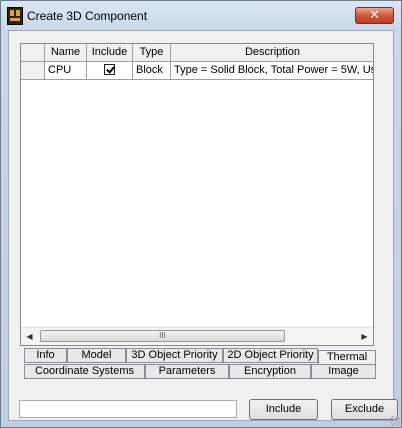 The image size is (402, 428). I want to click on horizontal-scrollbar: ◀ III ▶, so click(197, 336).